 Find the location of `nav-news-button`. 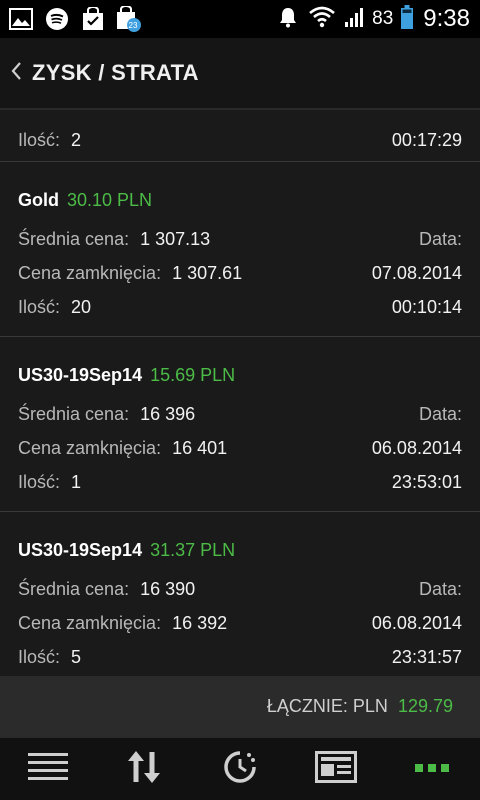

nav-news-button is located at coordinates (336, 769).